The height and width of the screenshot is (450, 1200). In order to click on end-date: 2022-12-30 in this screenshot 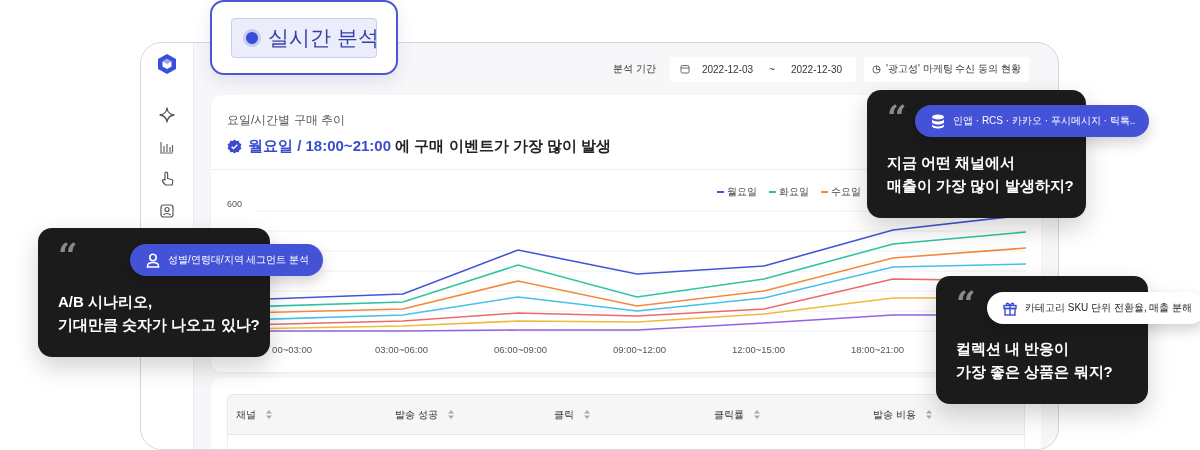, I will do `click(816, 69)`.